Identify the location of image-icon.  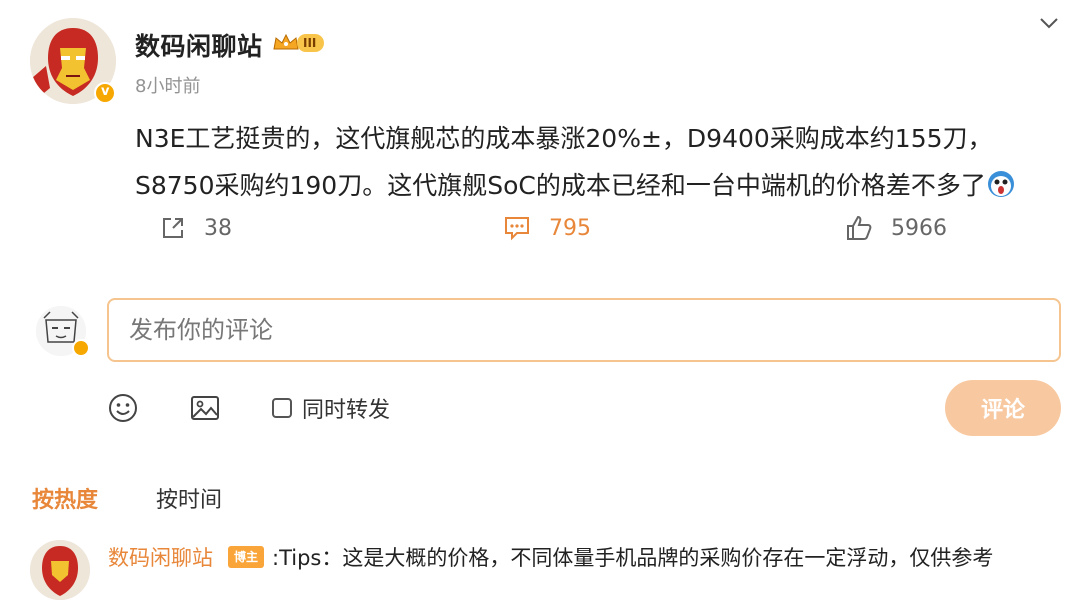
(205, 408).